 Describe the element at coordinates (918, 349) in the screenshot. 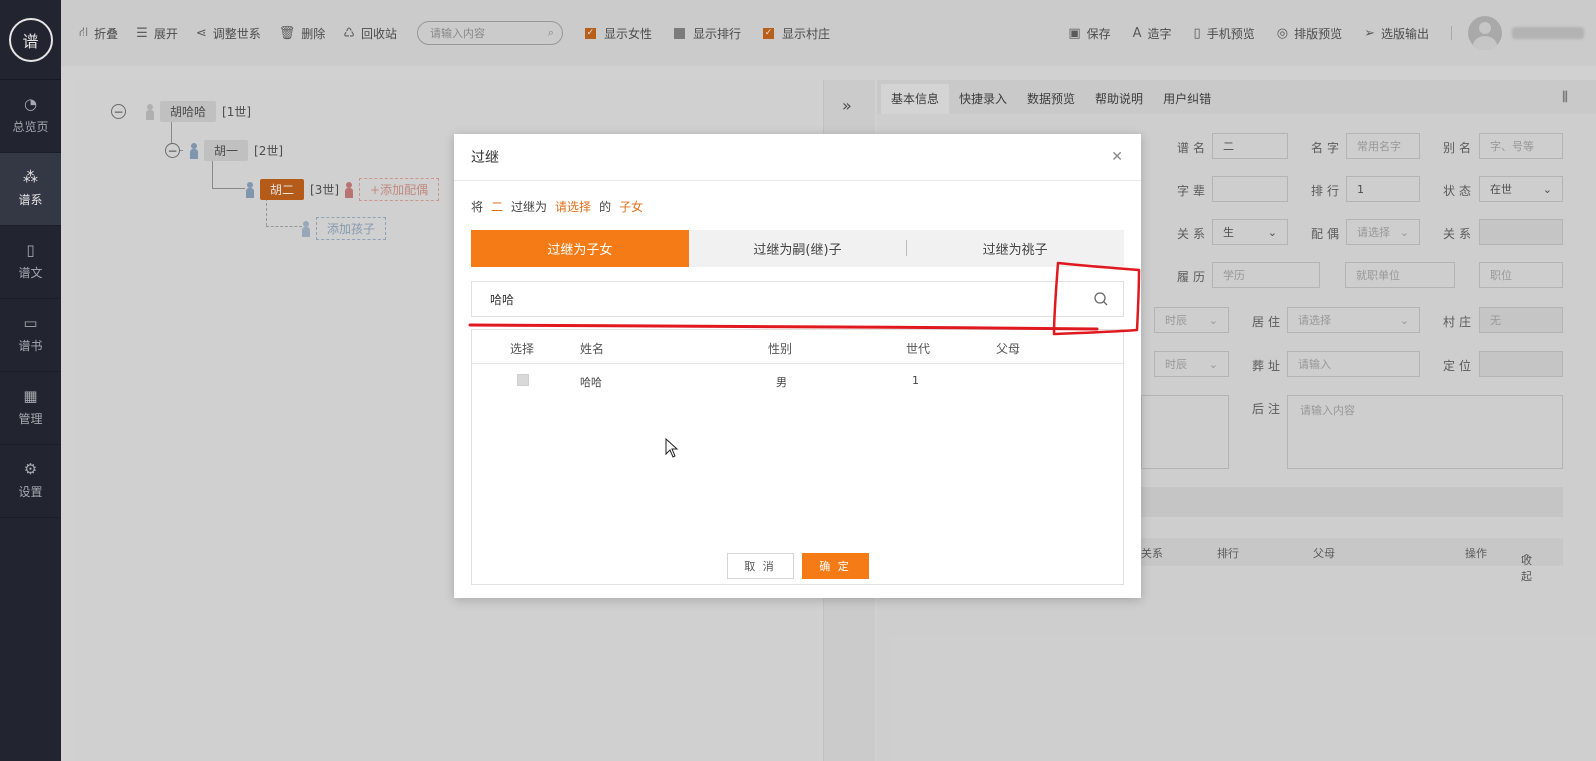

I see `column-generation: 世代` at that location.